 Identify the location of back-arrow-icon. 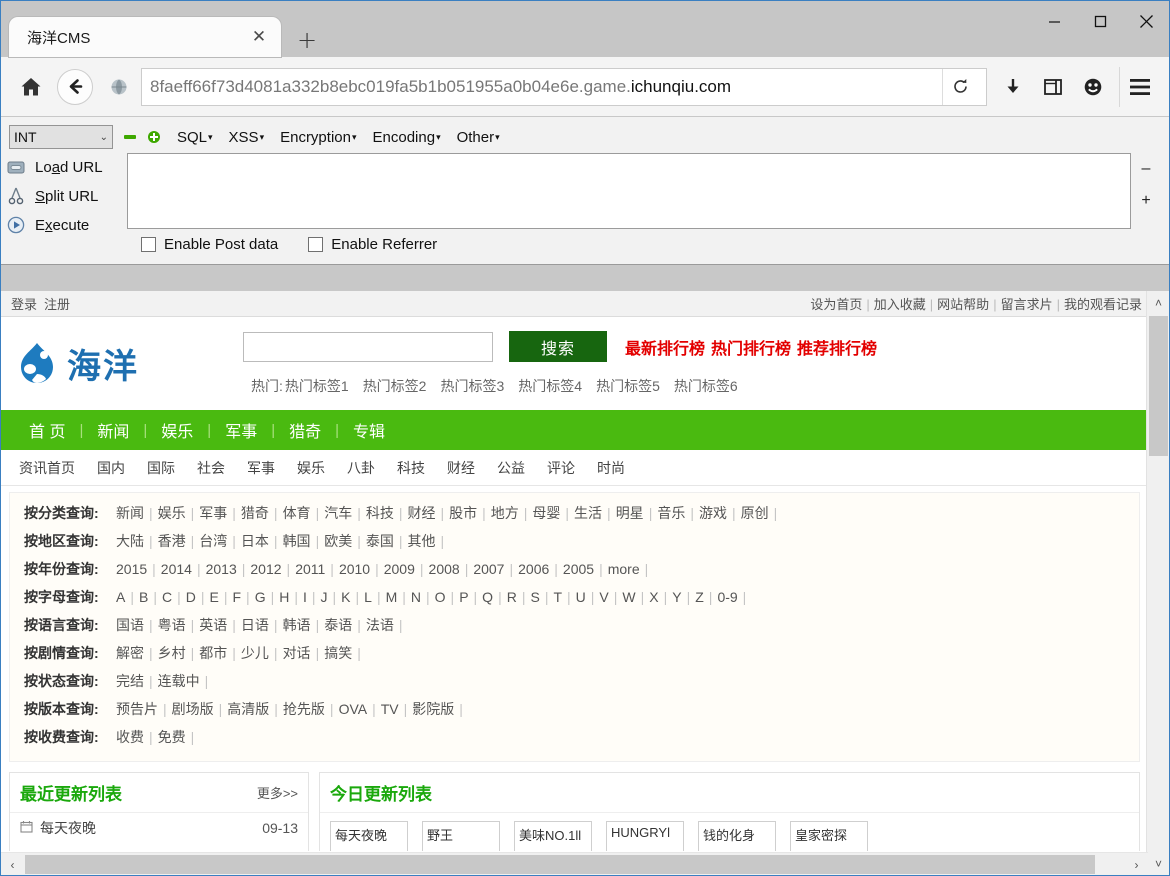
(75, 86).